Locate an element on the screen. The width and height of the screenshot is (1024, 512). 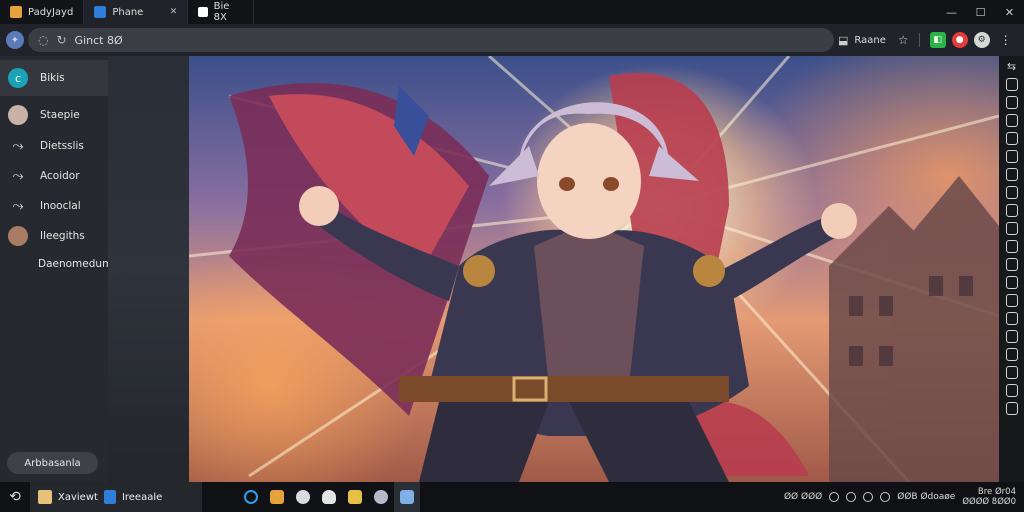
star-icon: ☆ is located at coordinates (903, 40).